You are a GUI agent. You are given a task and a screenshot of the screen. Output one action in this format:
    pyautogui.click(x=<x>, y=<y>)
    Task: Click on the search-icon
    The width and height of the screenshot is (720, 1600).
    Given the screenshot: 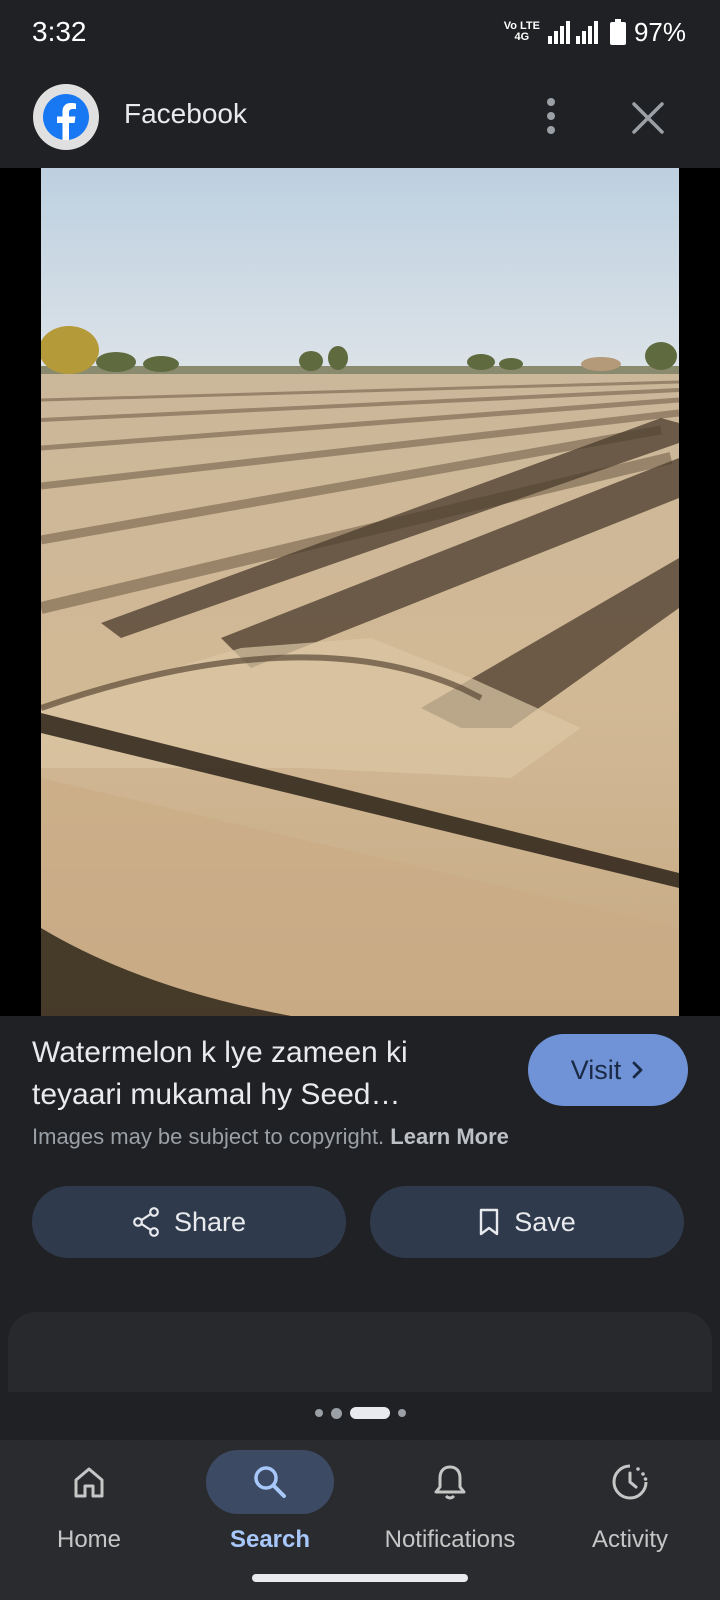 What is the action you would take?
    pyautogui.click(x=270, y=1482)
    